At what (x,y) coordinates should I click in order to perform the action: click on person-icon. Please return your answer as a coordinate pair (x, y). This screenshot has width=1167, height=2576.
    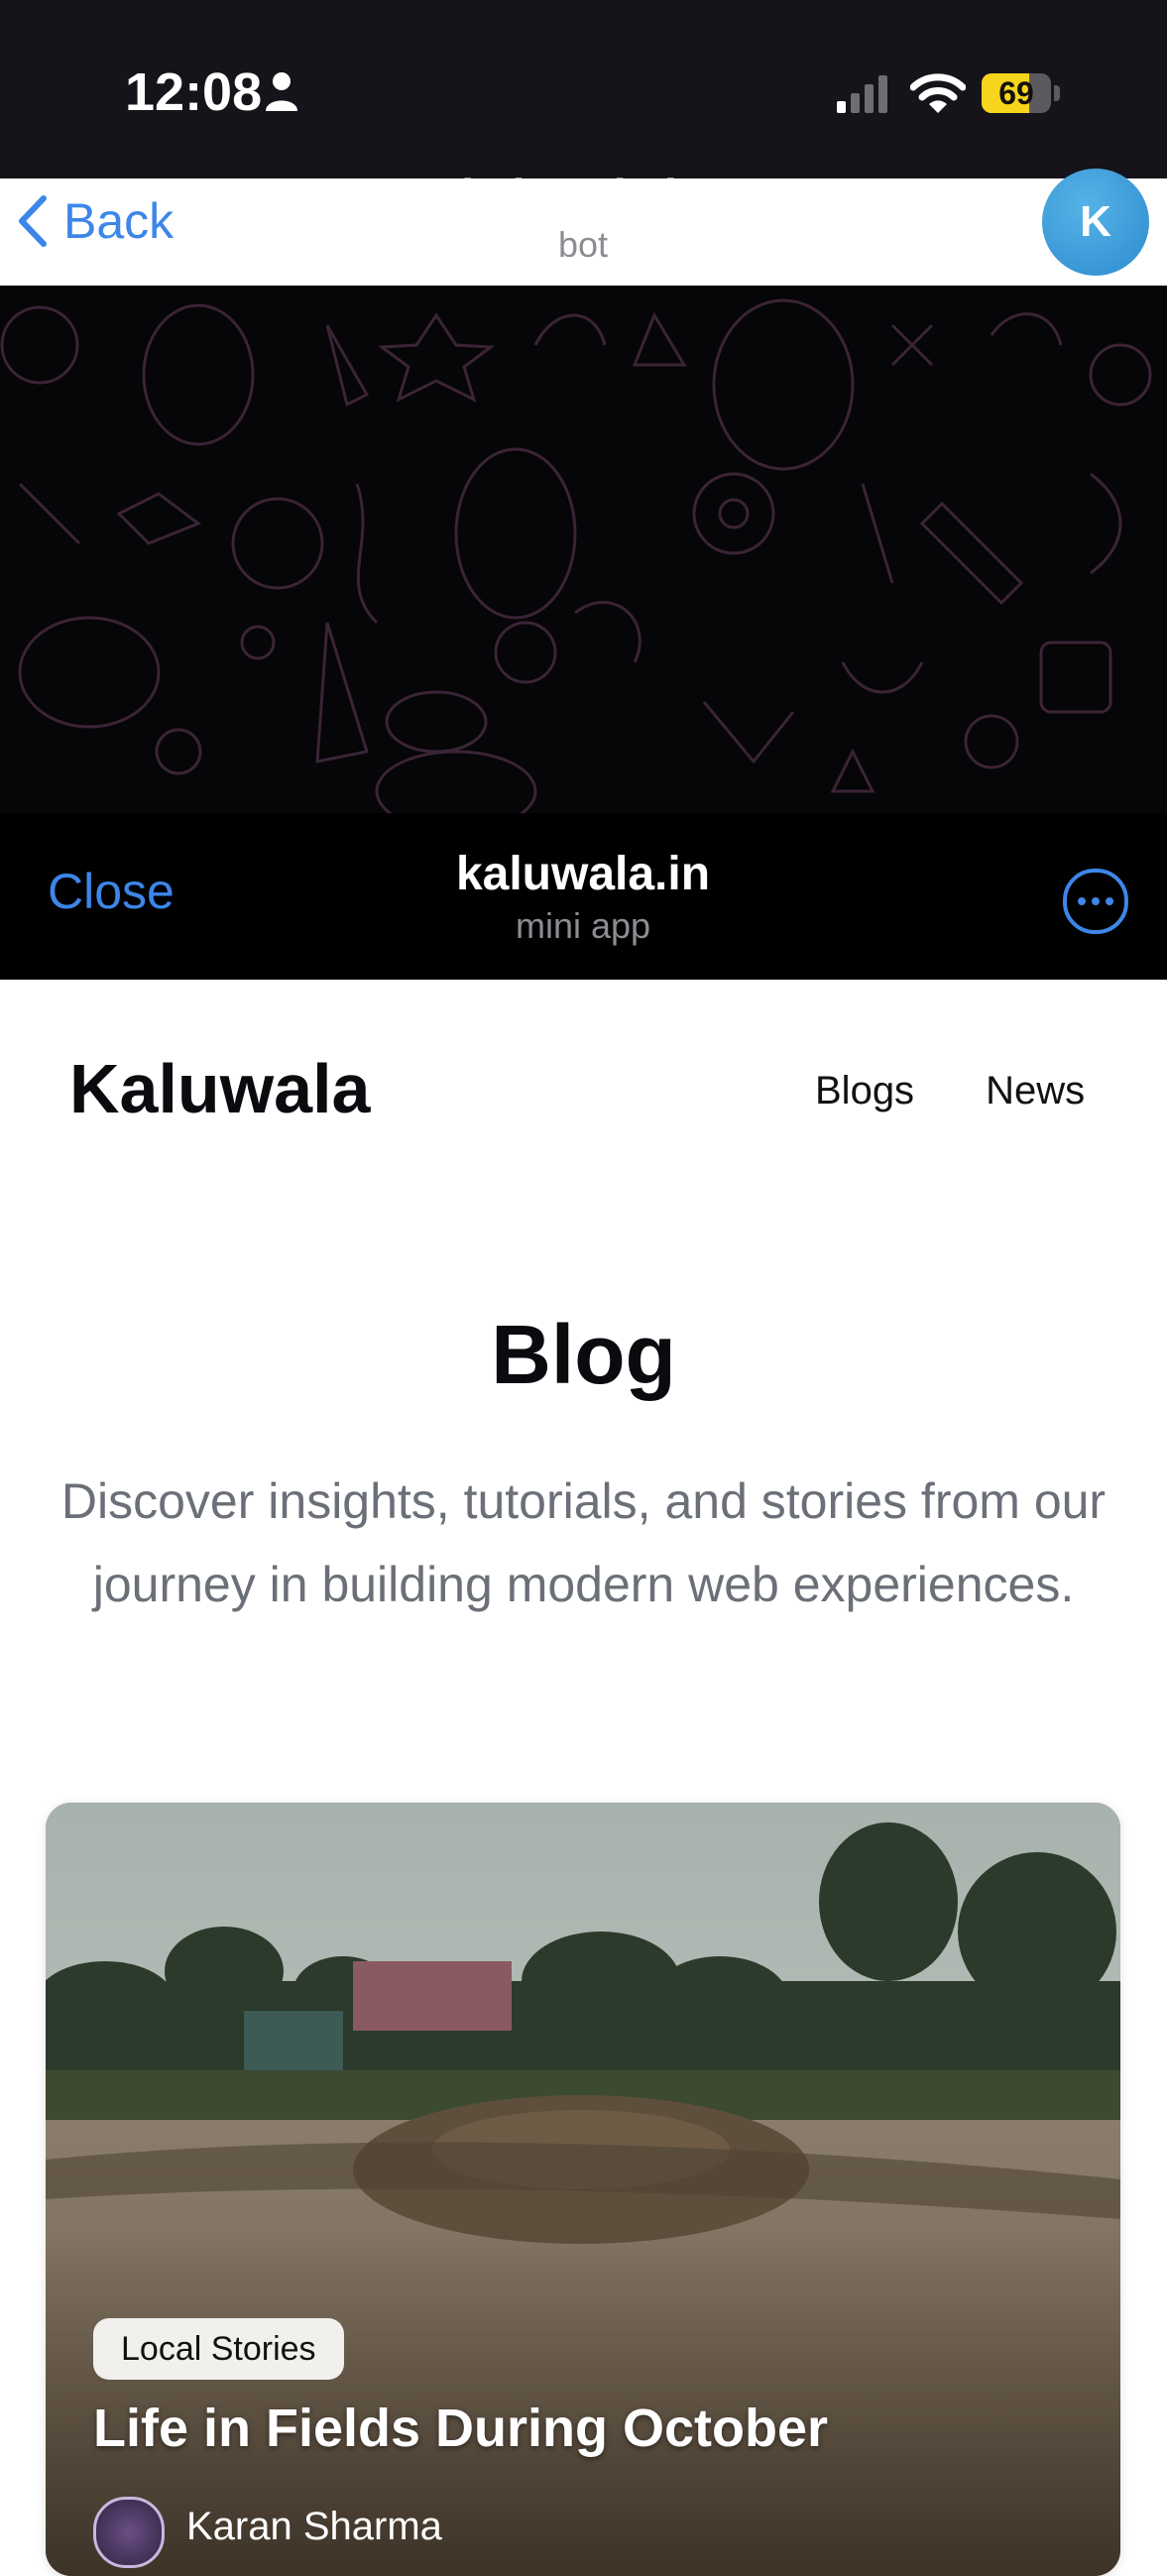
    Looking at the image, I should click on (281, 91).